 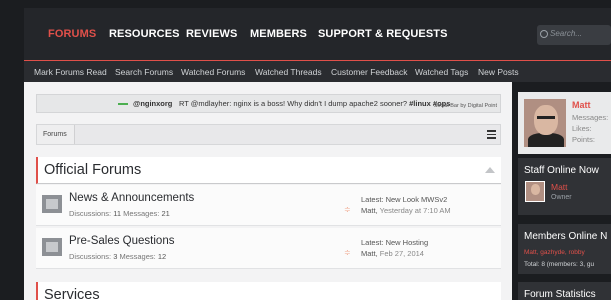 I want to click on discussions-count: 3, so click(x=115, y=256).